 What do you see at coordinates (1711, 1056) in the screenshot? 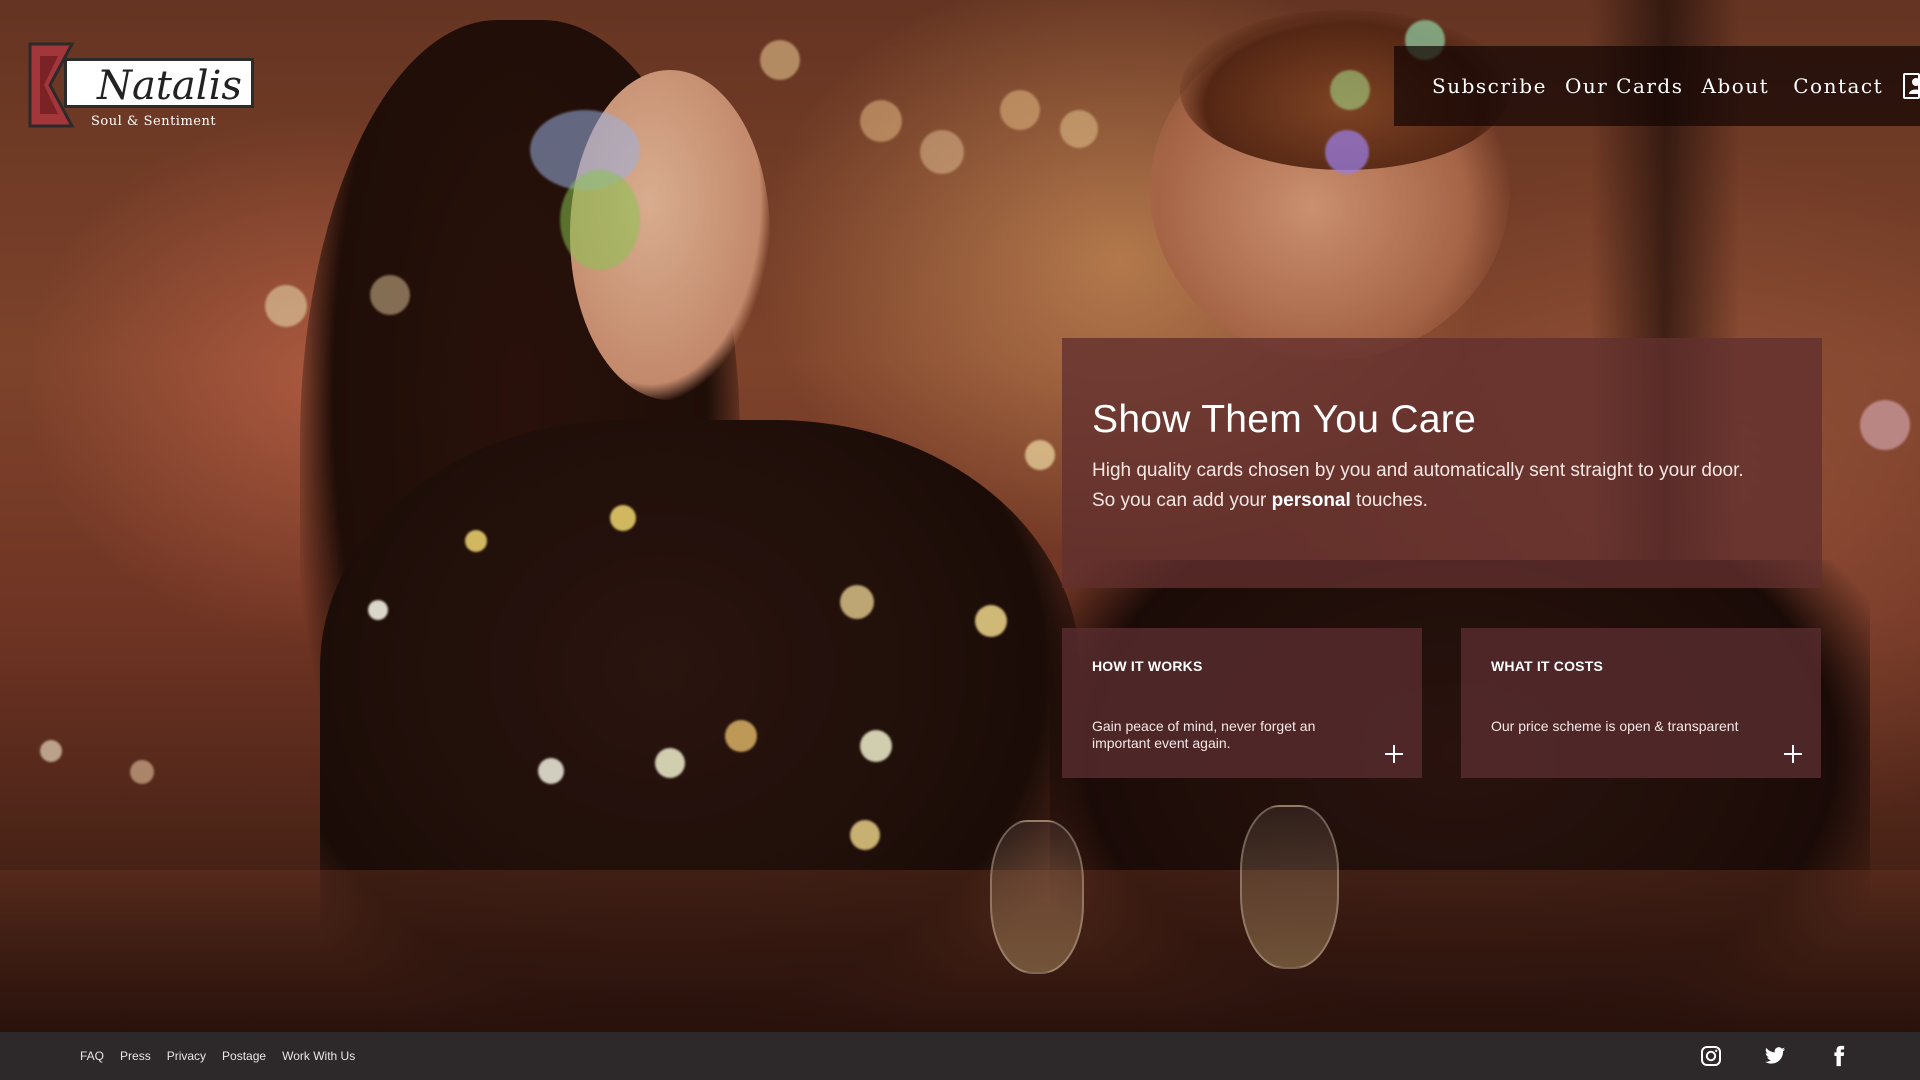
I see `instagram-icon` at bounding box center [1711, 1056].